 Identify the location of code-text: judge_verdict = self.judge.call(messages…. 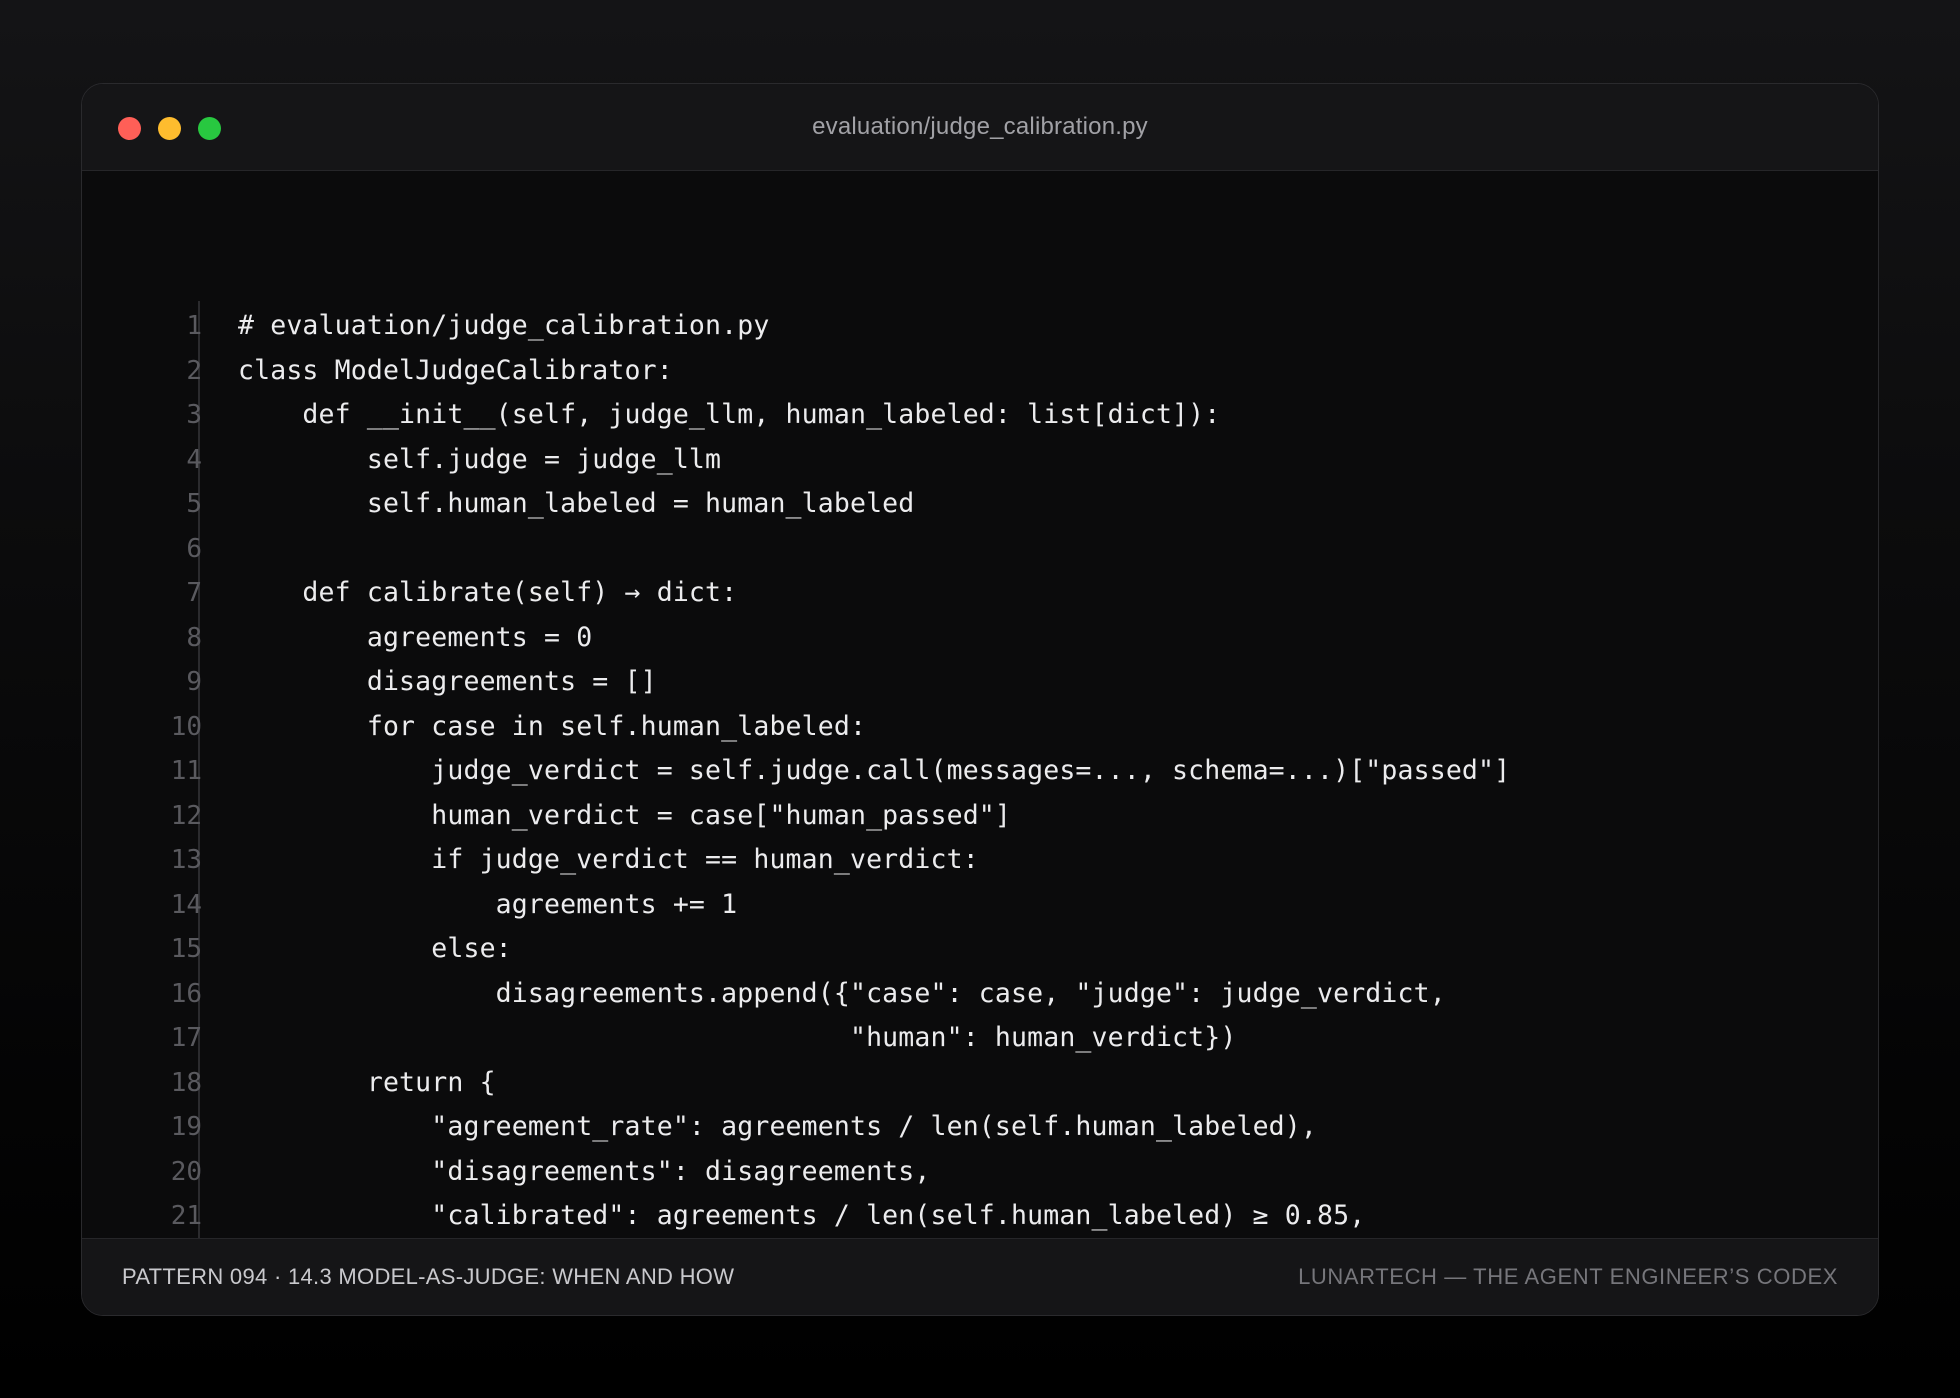
(874, 770).